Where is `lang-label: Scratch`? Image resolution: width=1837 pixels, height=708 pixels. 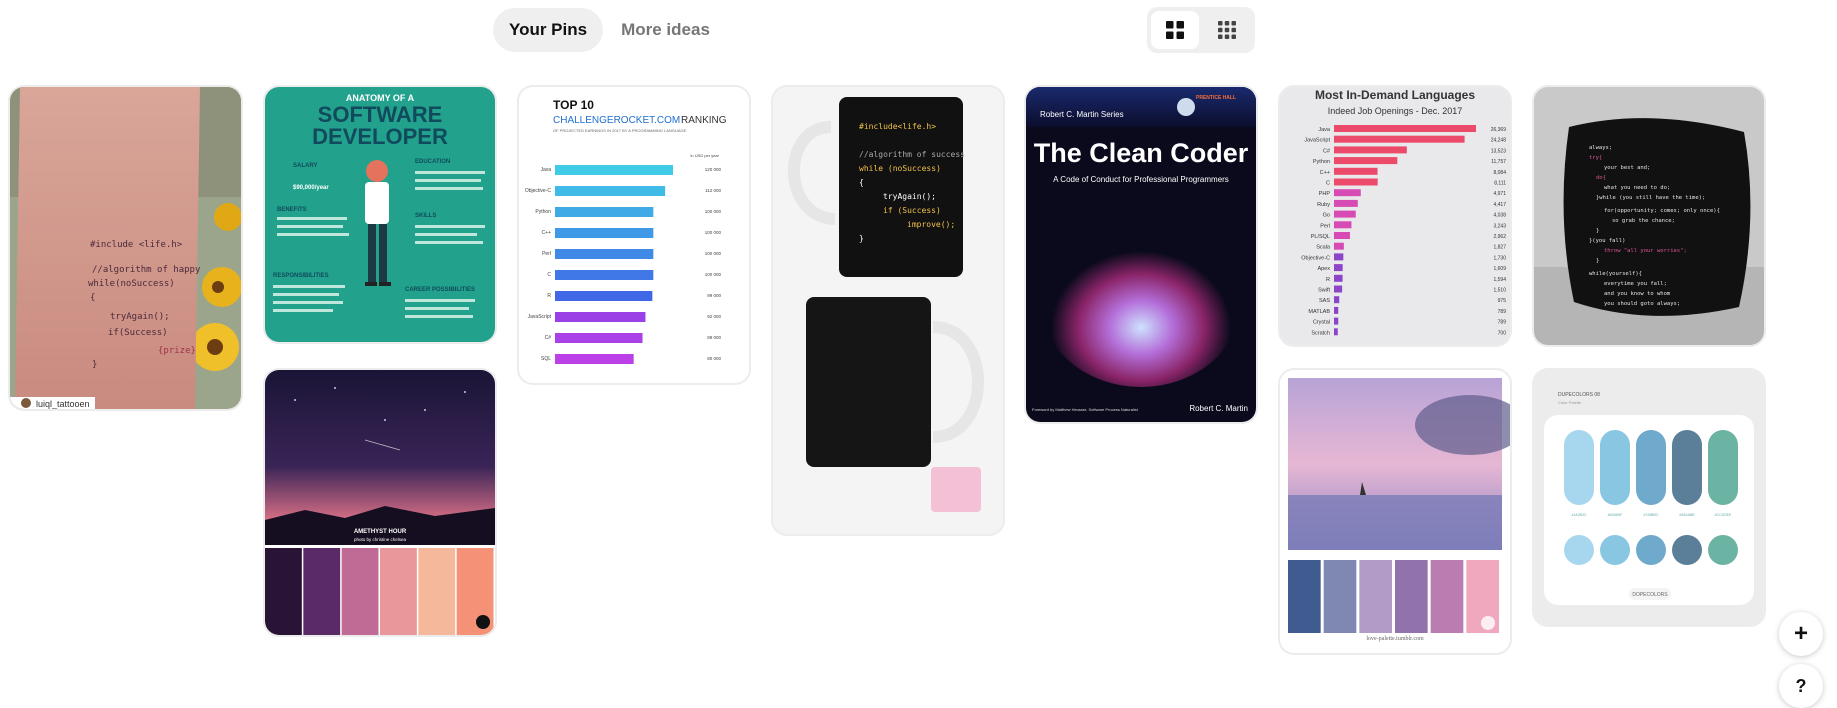 lang-label: Scratch is located at coordinates (1320, 333).